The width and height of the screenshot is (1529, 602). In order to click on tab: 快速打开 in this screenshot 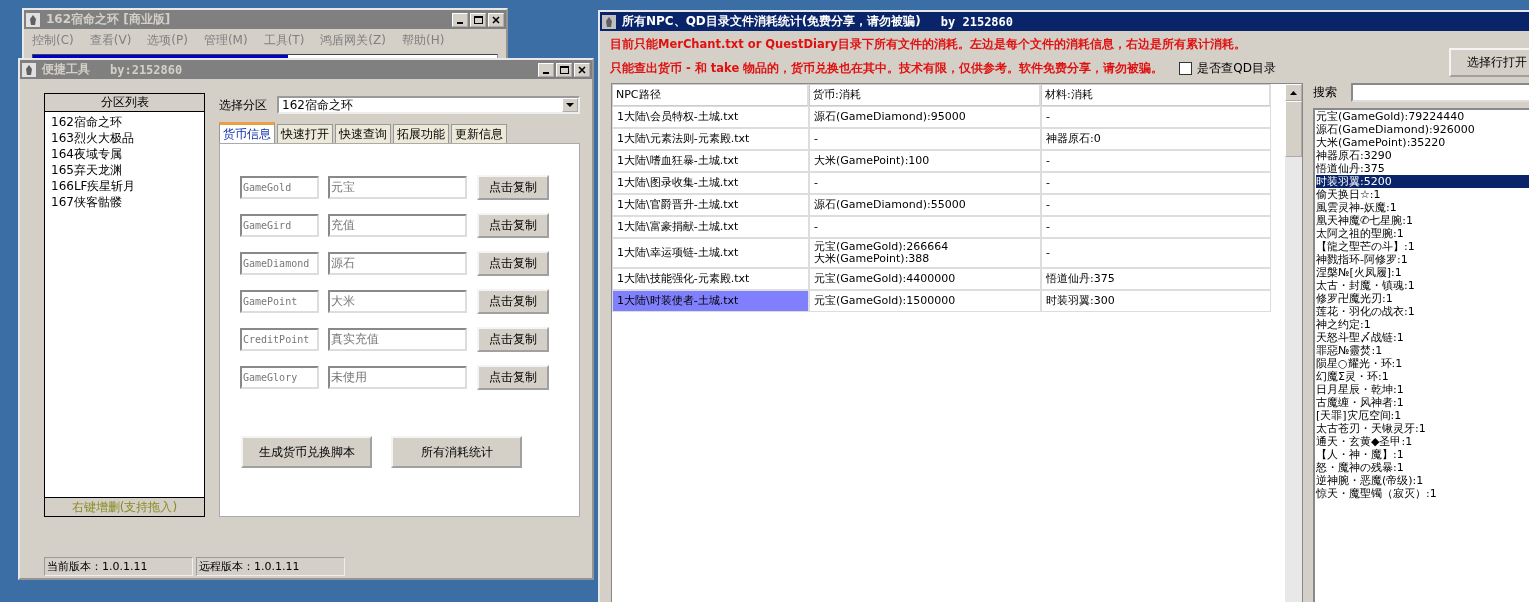, I will do `click(305, 133)`.